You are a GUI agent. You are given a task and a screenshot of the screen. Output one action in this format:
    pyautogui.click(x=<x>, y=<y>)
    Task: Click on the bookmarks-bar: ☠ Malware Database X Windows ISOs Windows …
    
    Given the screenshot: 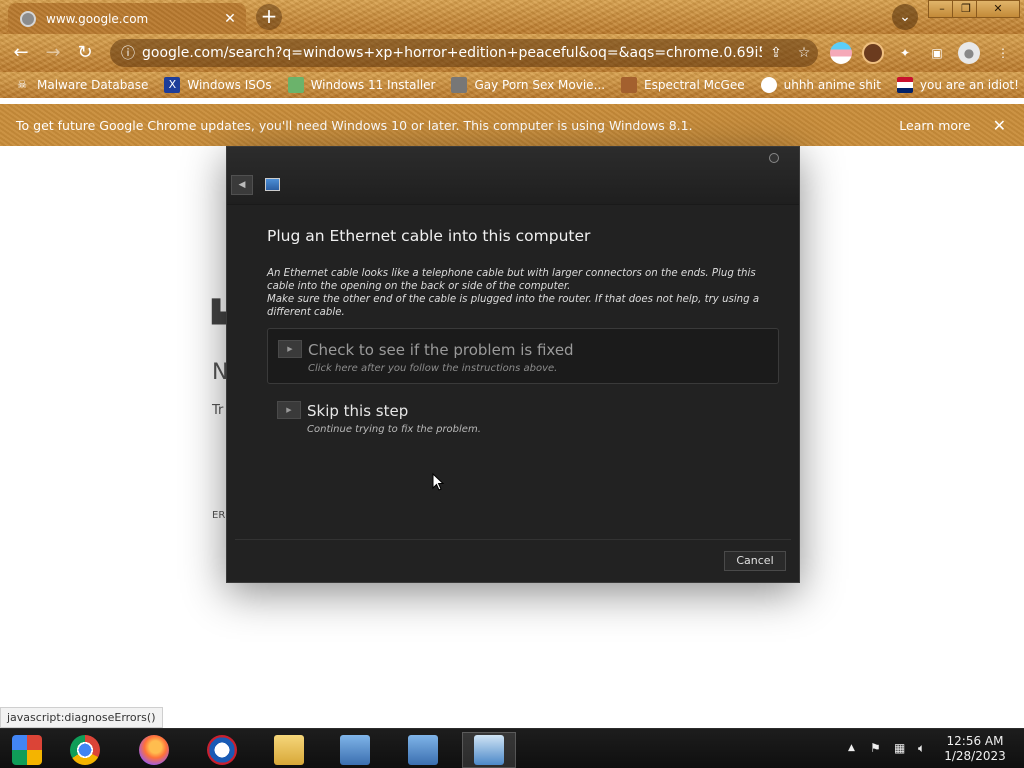 What is the action you would take?
    pyautogui.click(x=512, y=85)
    